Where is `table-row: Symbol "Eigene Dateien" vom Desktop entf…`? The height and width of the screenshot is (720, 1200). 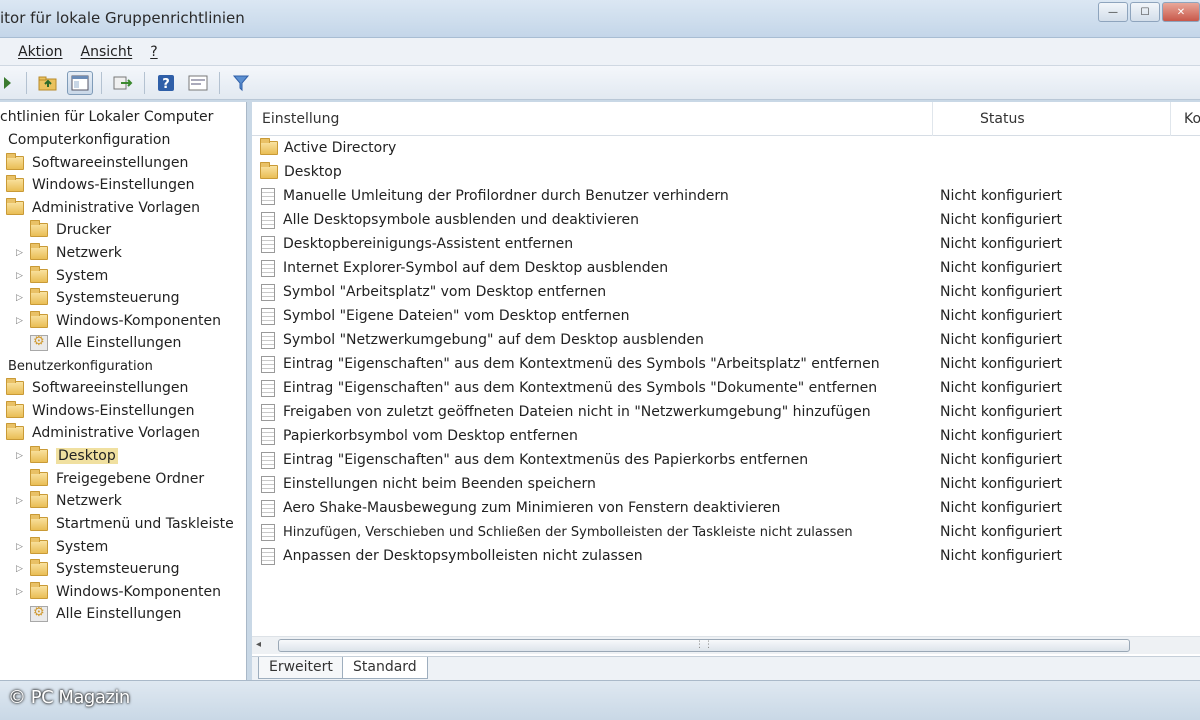
table-row: Symbol "Eigene Dateien" vom Desktop entf… is located at coordinates (726, 316).